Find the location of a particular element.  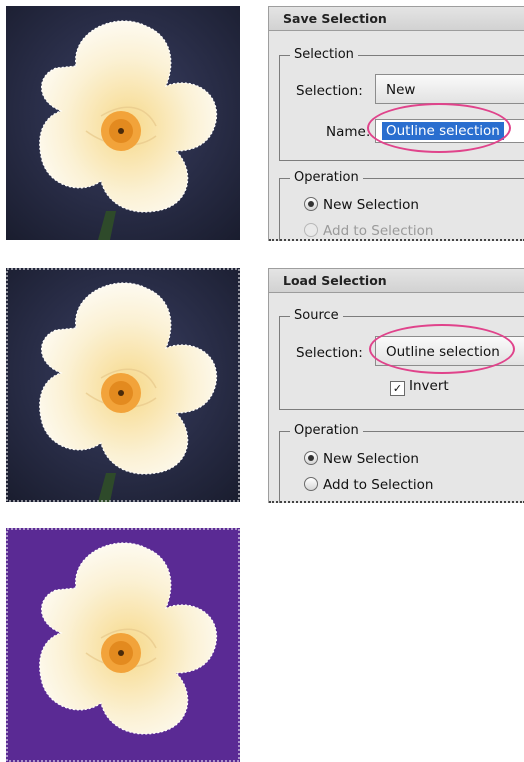

flower-photo-purple-background is located at coordinates (123, 645).